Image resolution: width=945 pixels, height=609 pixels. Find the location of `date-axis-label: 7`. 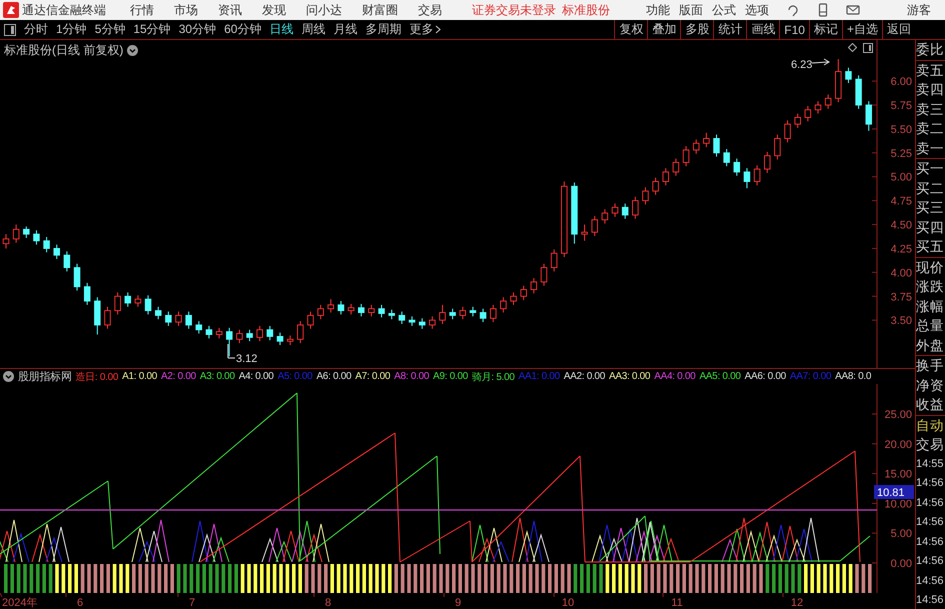

date-axis-label: 7 is located at coordinates (192, 603).